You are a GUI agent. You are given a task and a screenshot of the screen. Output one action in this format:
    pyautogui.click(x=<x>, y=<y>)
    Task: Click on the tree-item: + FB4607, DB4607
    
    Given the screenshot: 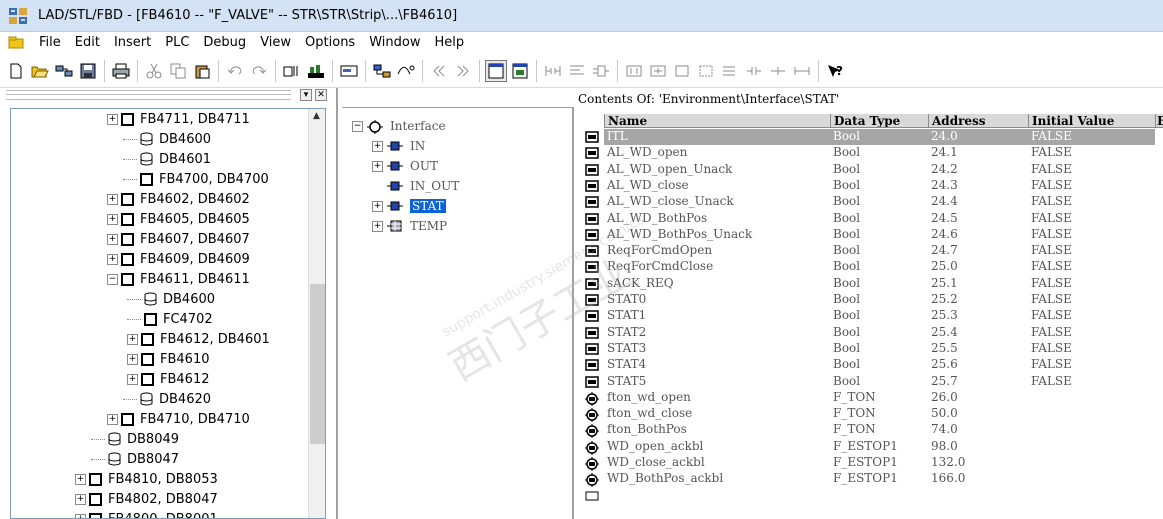 What is the action you would take?
    pyautogui.click(x=178, y=239)
    